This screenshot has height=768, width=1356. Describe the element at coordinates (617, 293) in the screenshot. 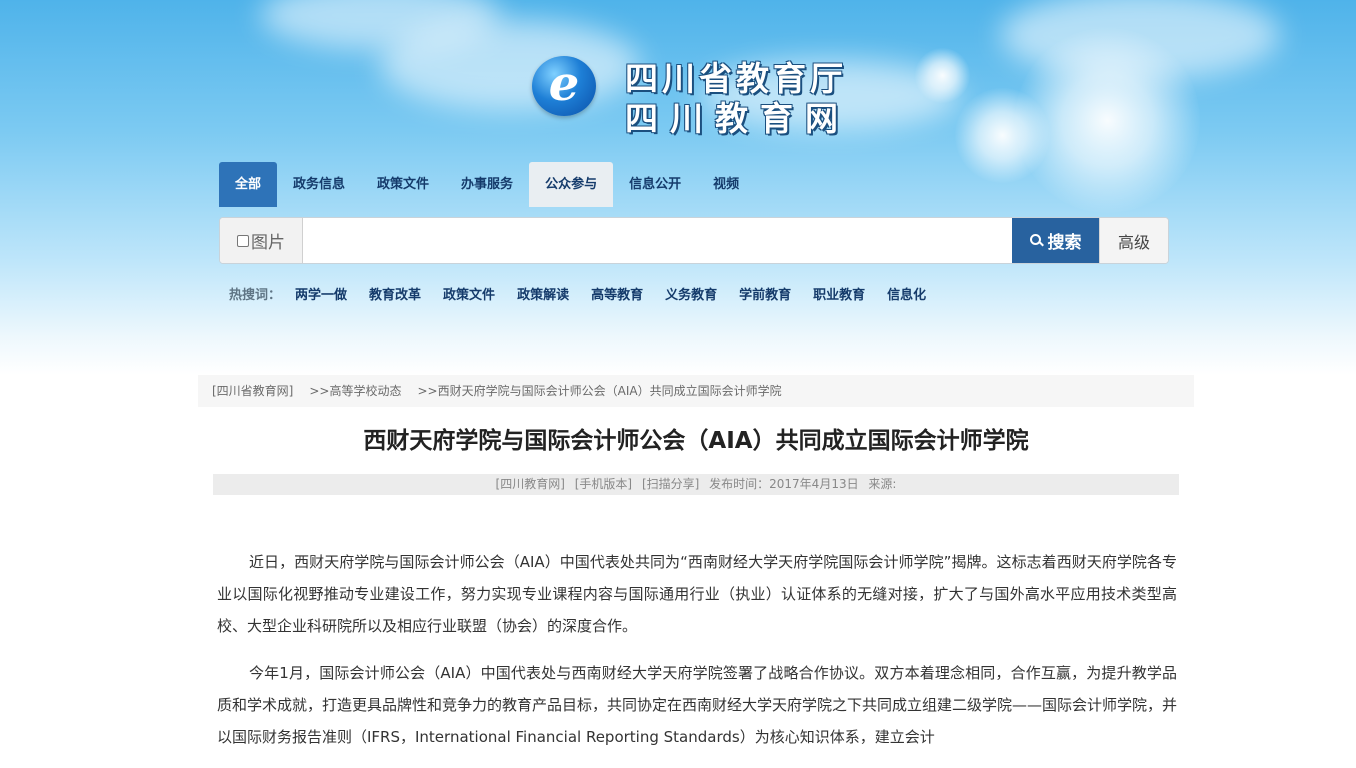

I see `hot-word-link: 高等教育` at that location.